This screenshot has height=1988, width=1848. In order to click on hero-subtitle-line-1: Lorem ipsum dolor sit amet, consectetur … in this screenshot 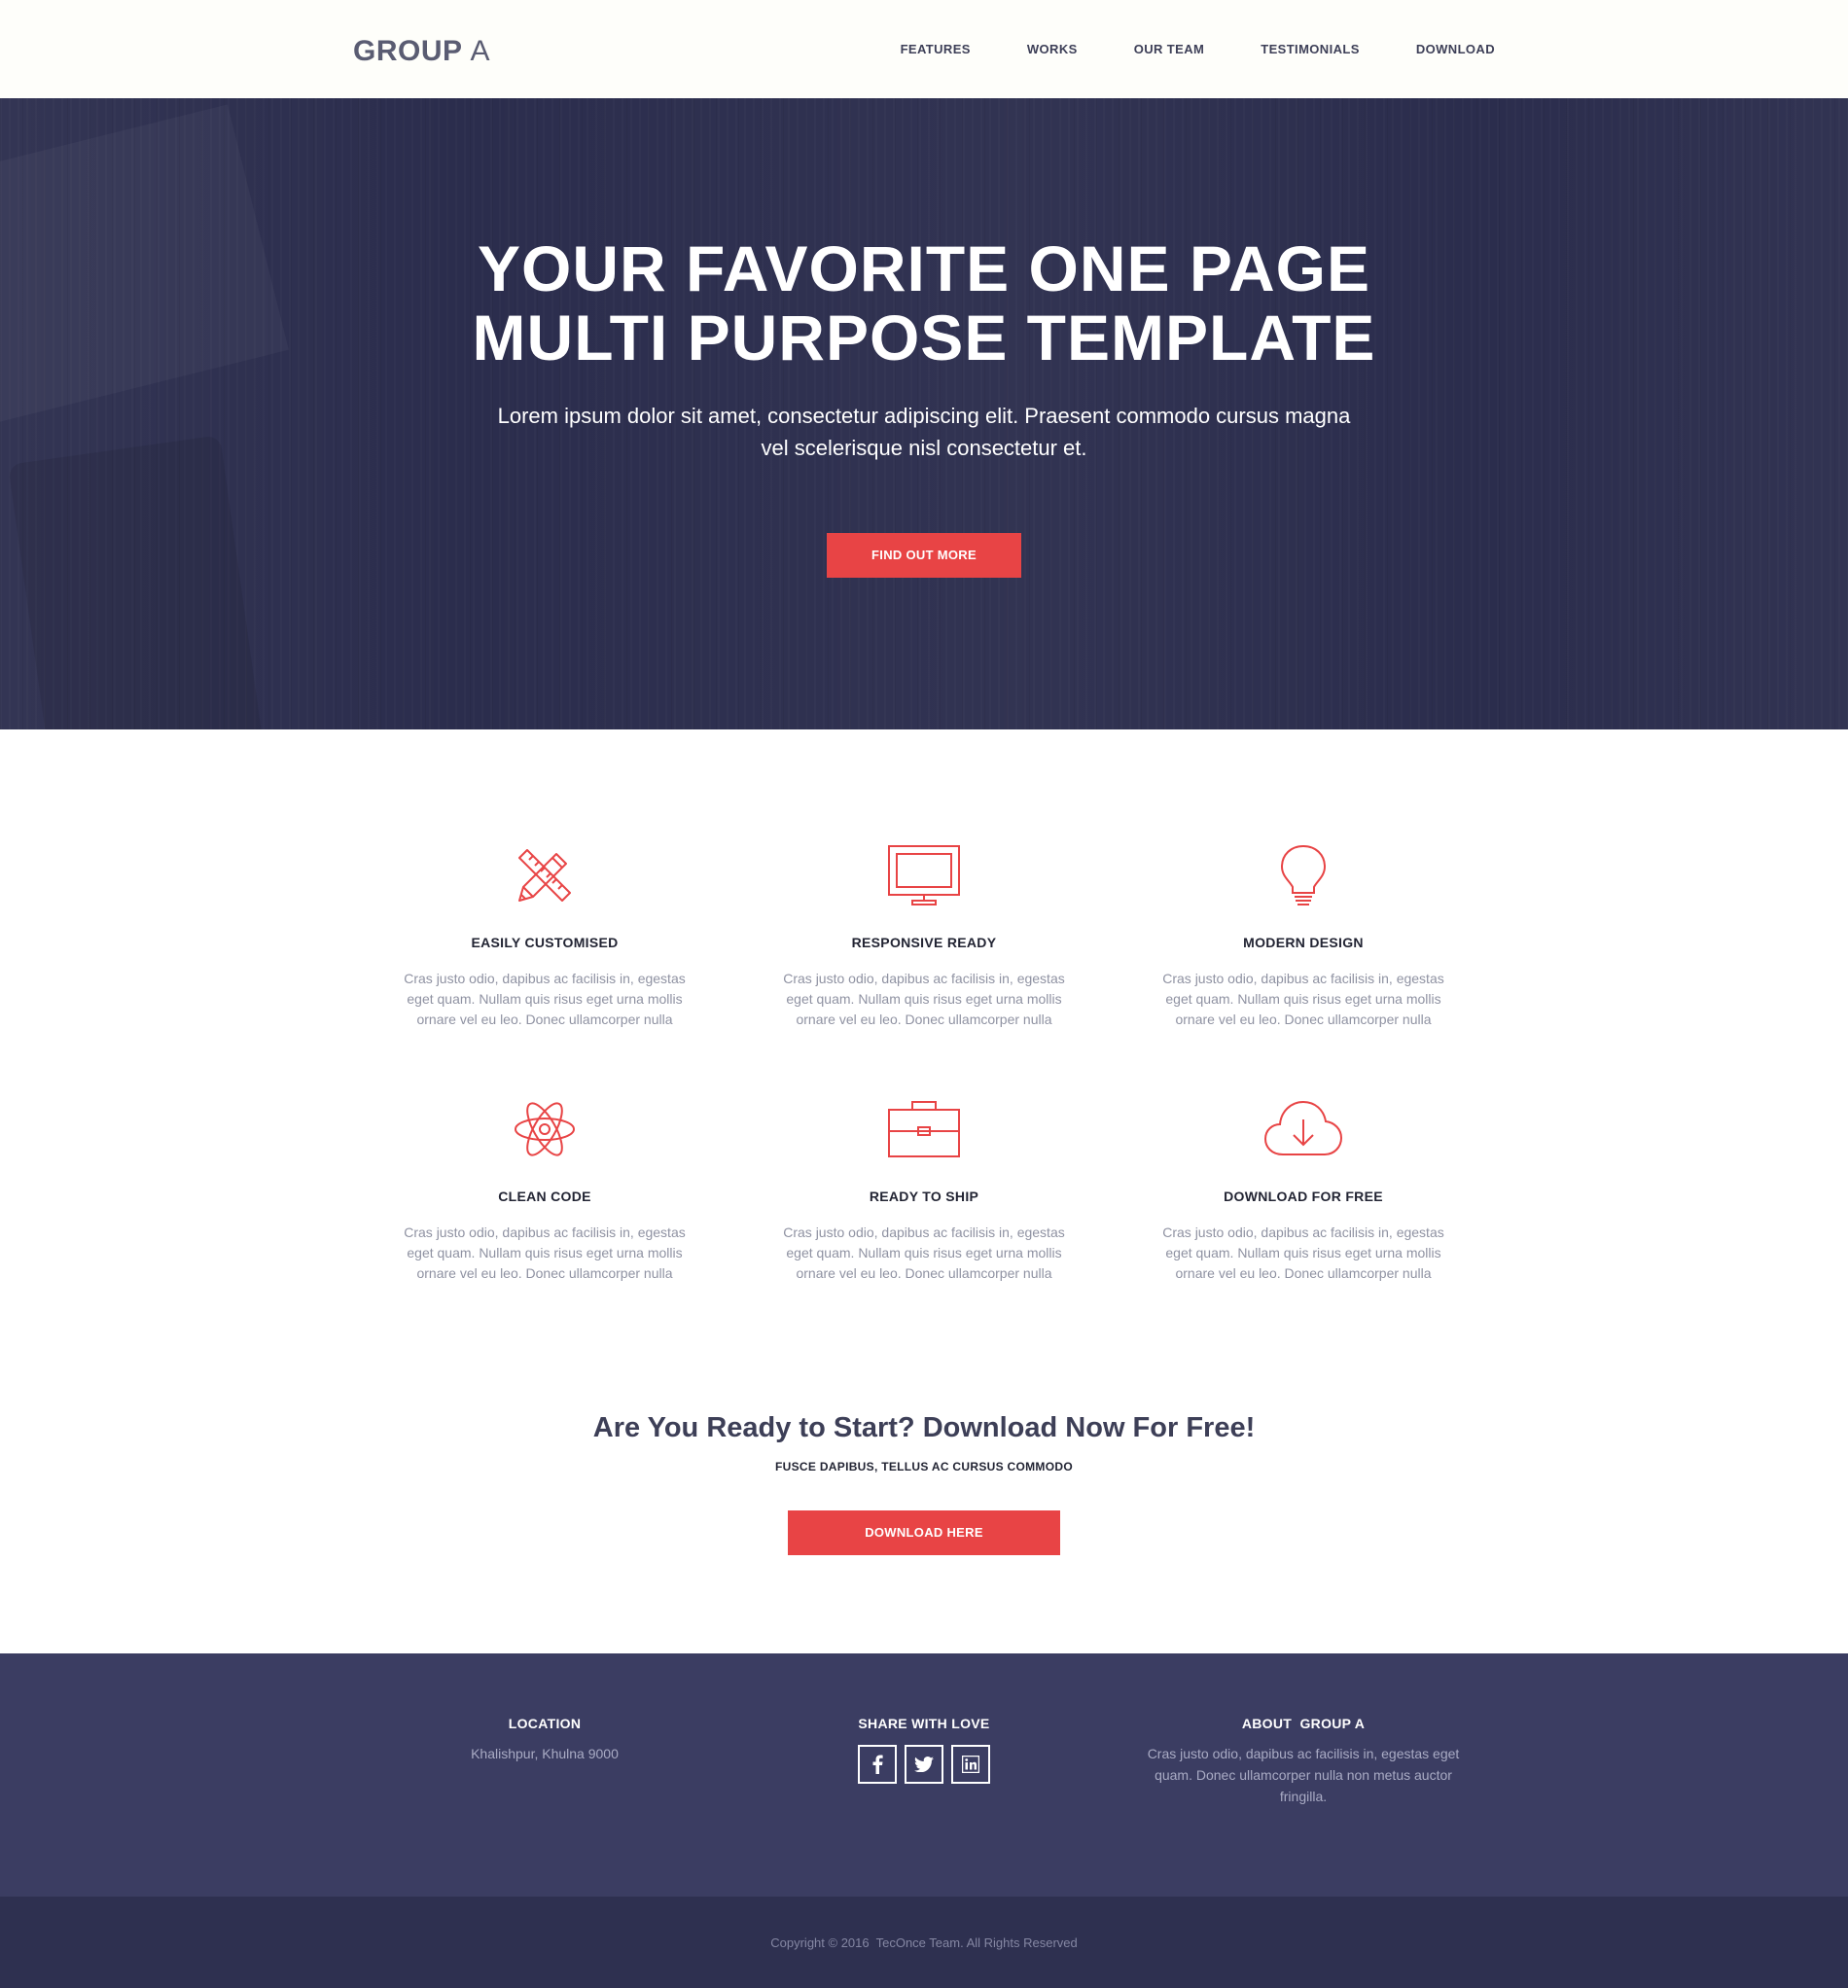, I will do `click(924, 416)`.